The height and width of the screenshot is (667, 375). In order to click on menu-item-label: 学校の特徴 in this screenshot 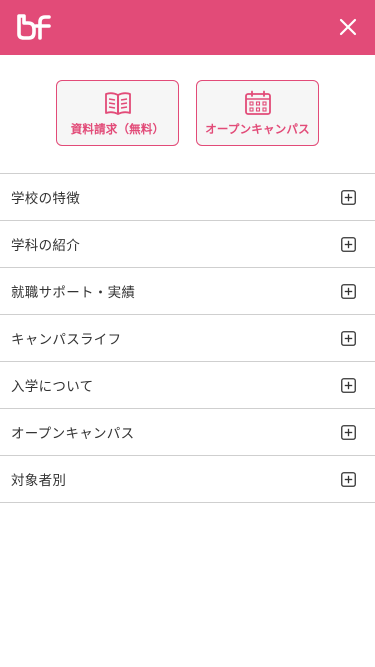, I will do `click(45, 199)`.